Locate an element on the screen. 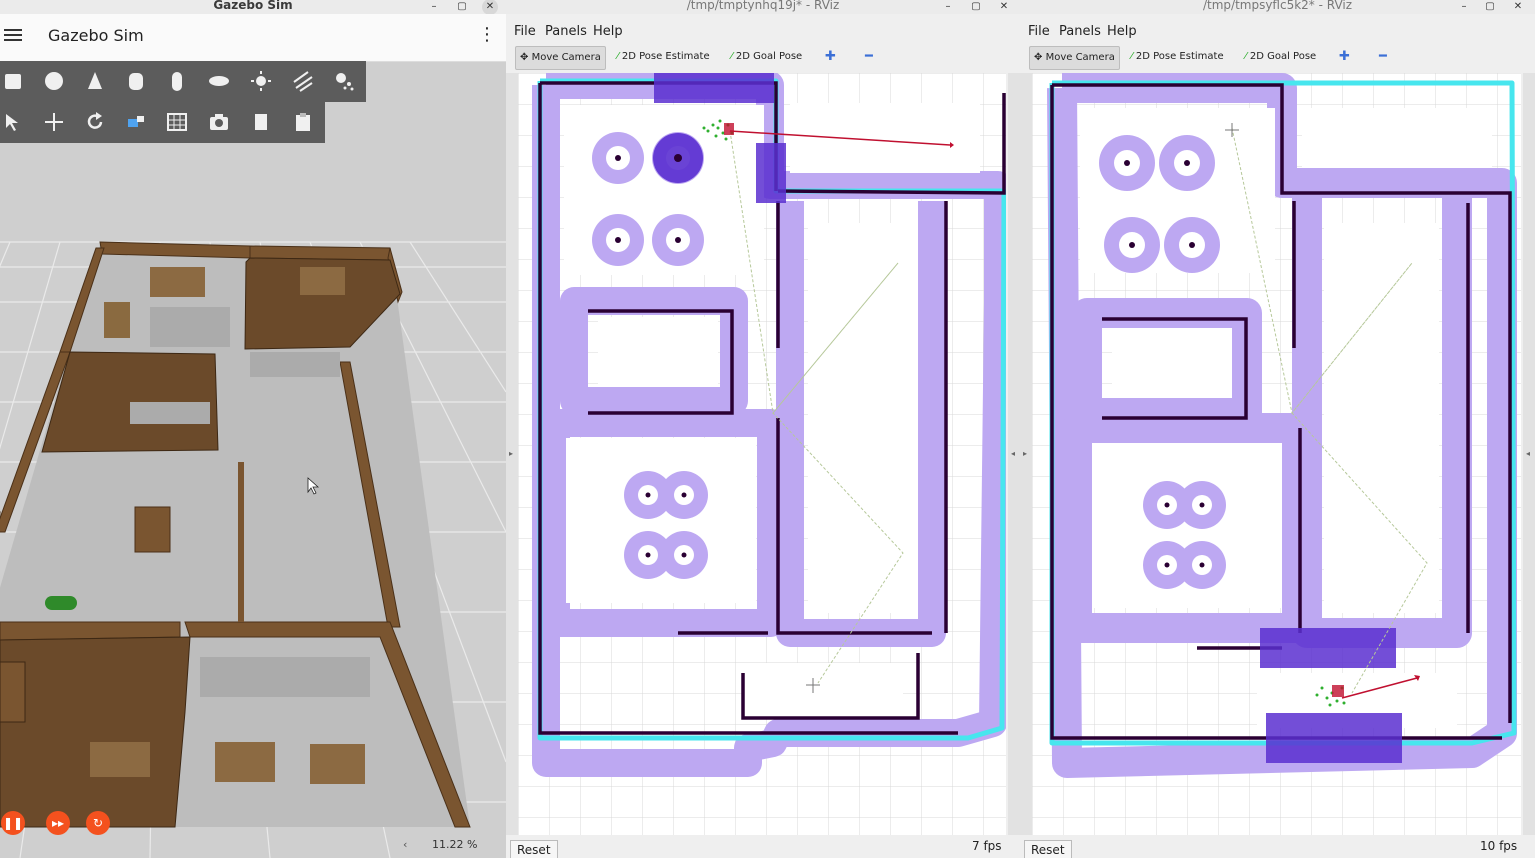 This screenshot has width=1535, height=858. gazebo-titlebar: Gazebo Sim – ▢ ✕ is located at coordinates (253, 7).